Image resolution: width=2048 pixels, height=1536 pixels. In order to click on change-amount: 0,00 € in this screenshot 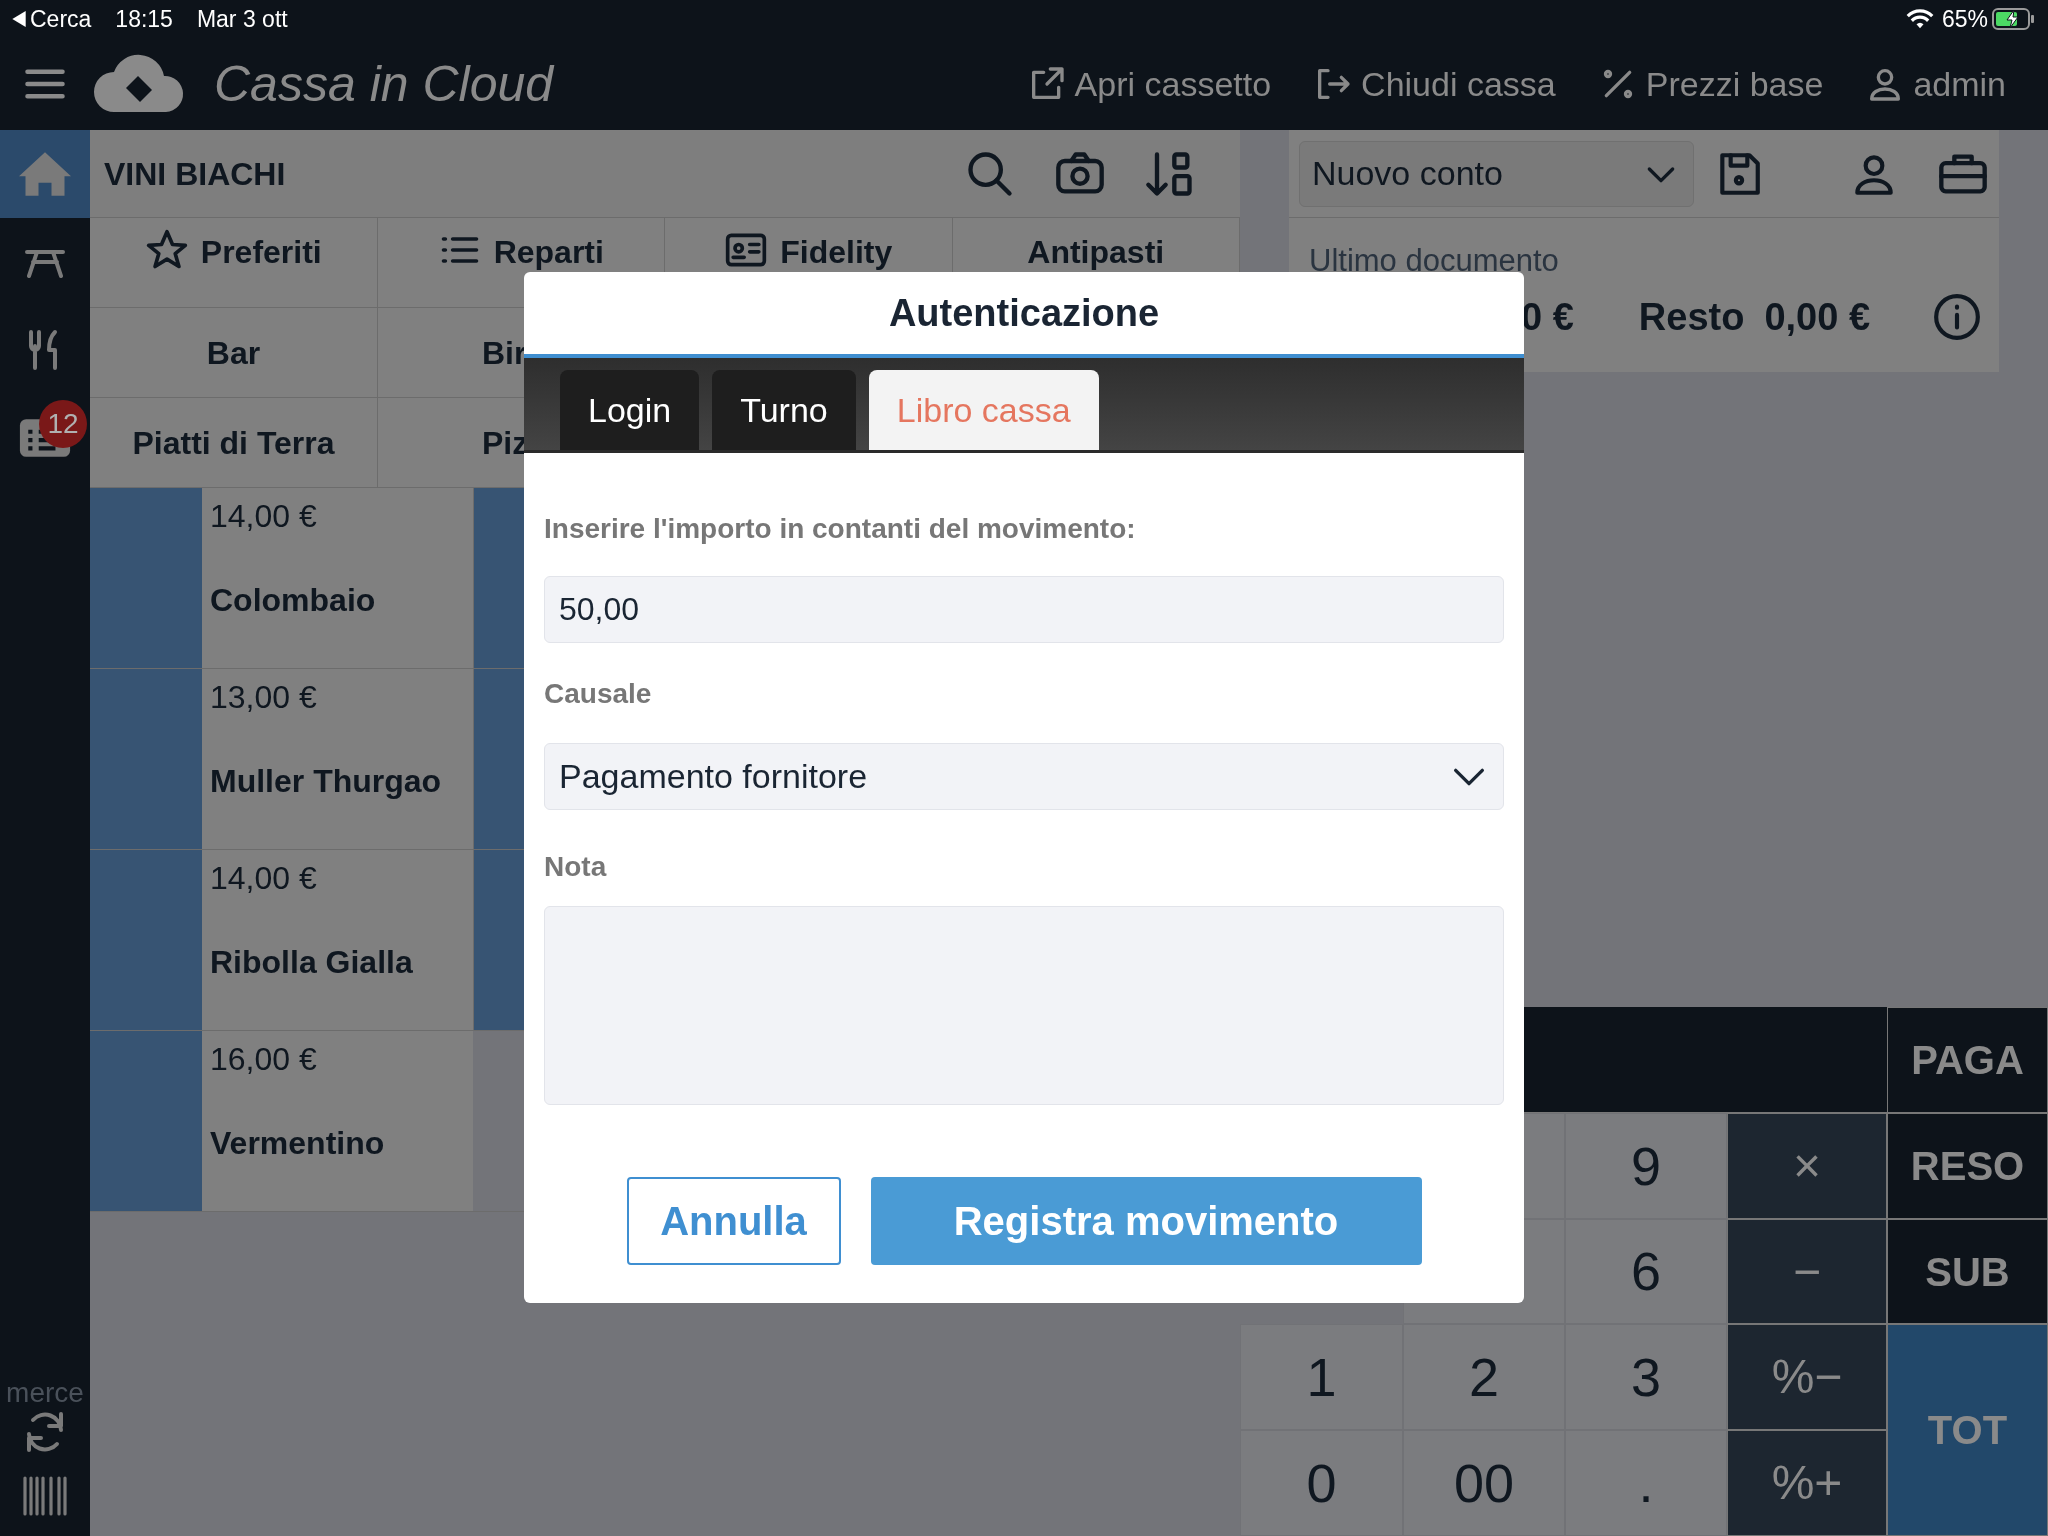, I will do `click(1817, 317)`.